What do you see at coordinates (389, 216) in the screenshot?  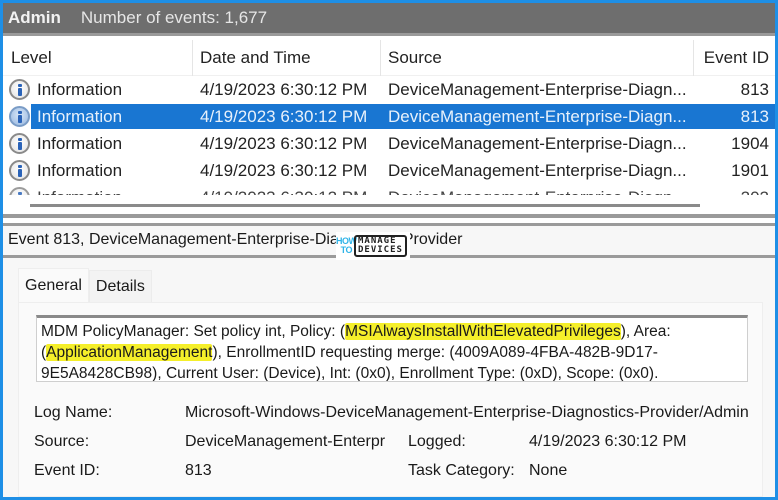 I see `pane-splitter` at bounding box center [389, 216].